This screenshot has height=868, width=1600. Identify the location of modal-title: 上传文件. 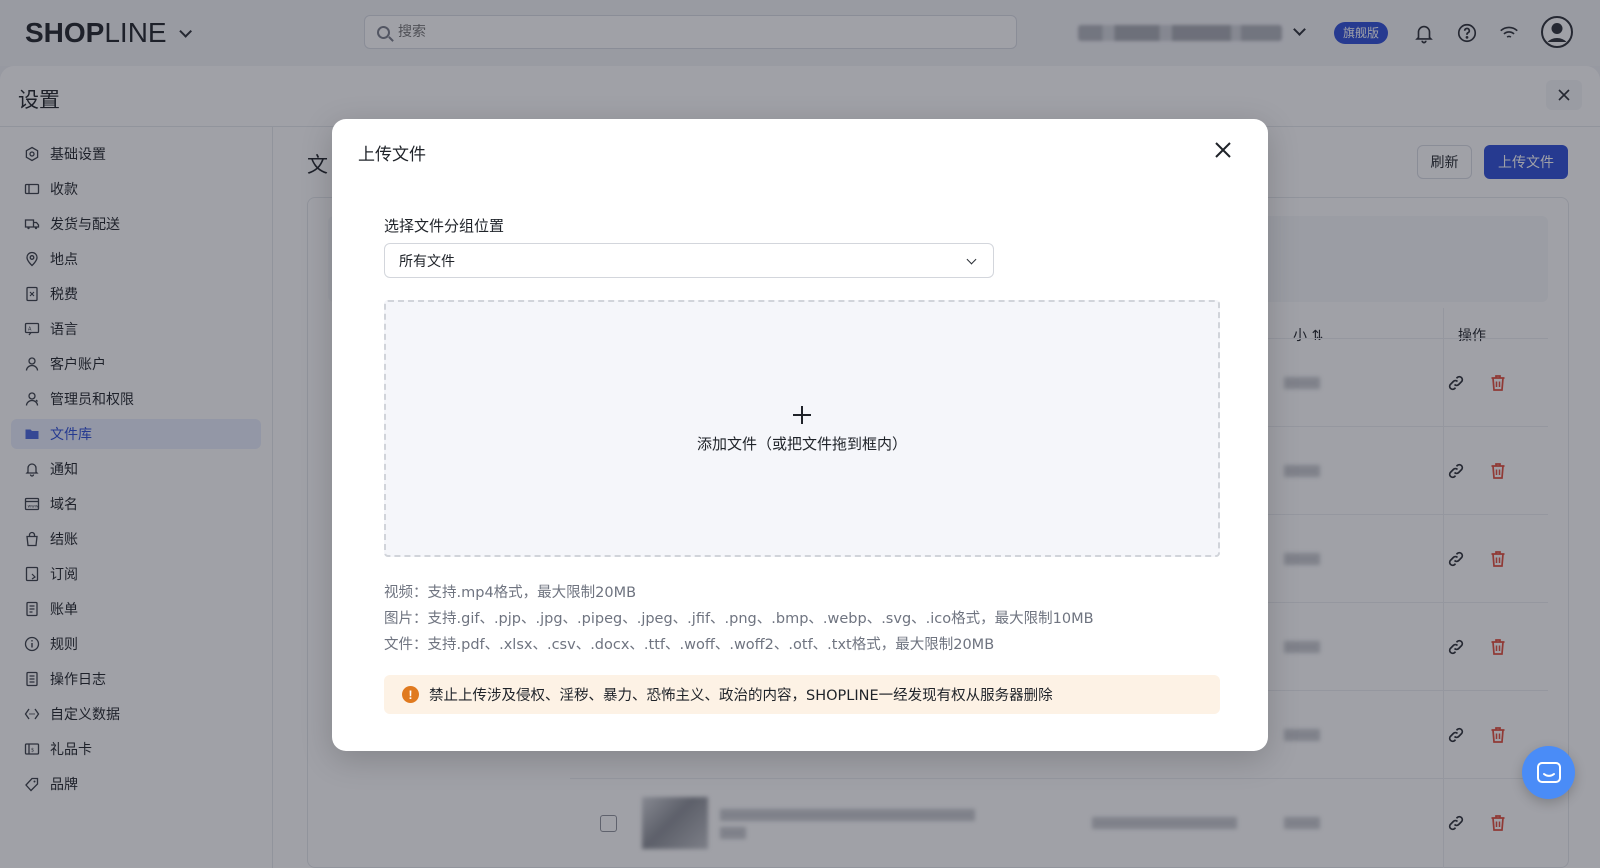
(392, 155).